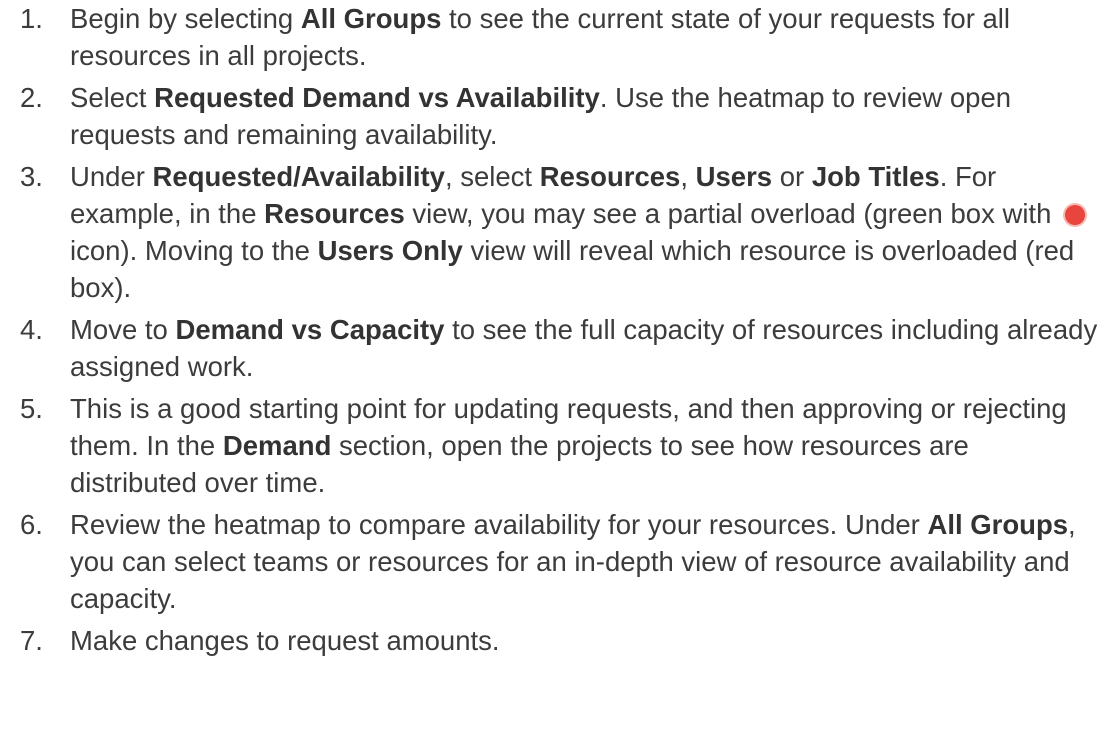 The image size is (1109, 742). I want to click on step-number: 2., so click(31, 97).